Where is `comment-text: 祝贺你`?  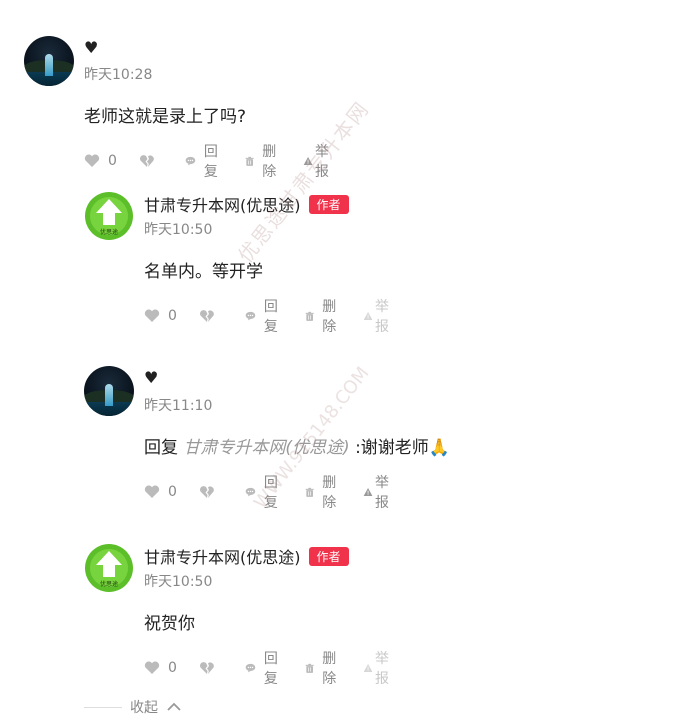 comment-text: 祝贺你 is located at coordinates (169, 624).